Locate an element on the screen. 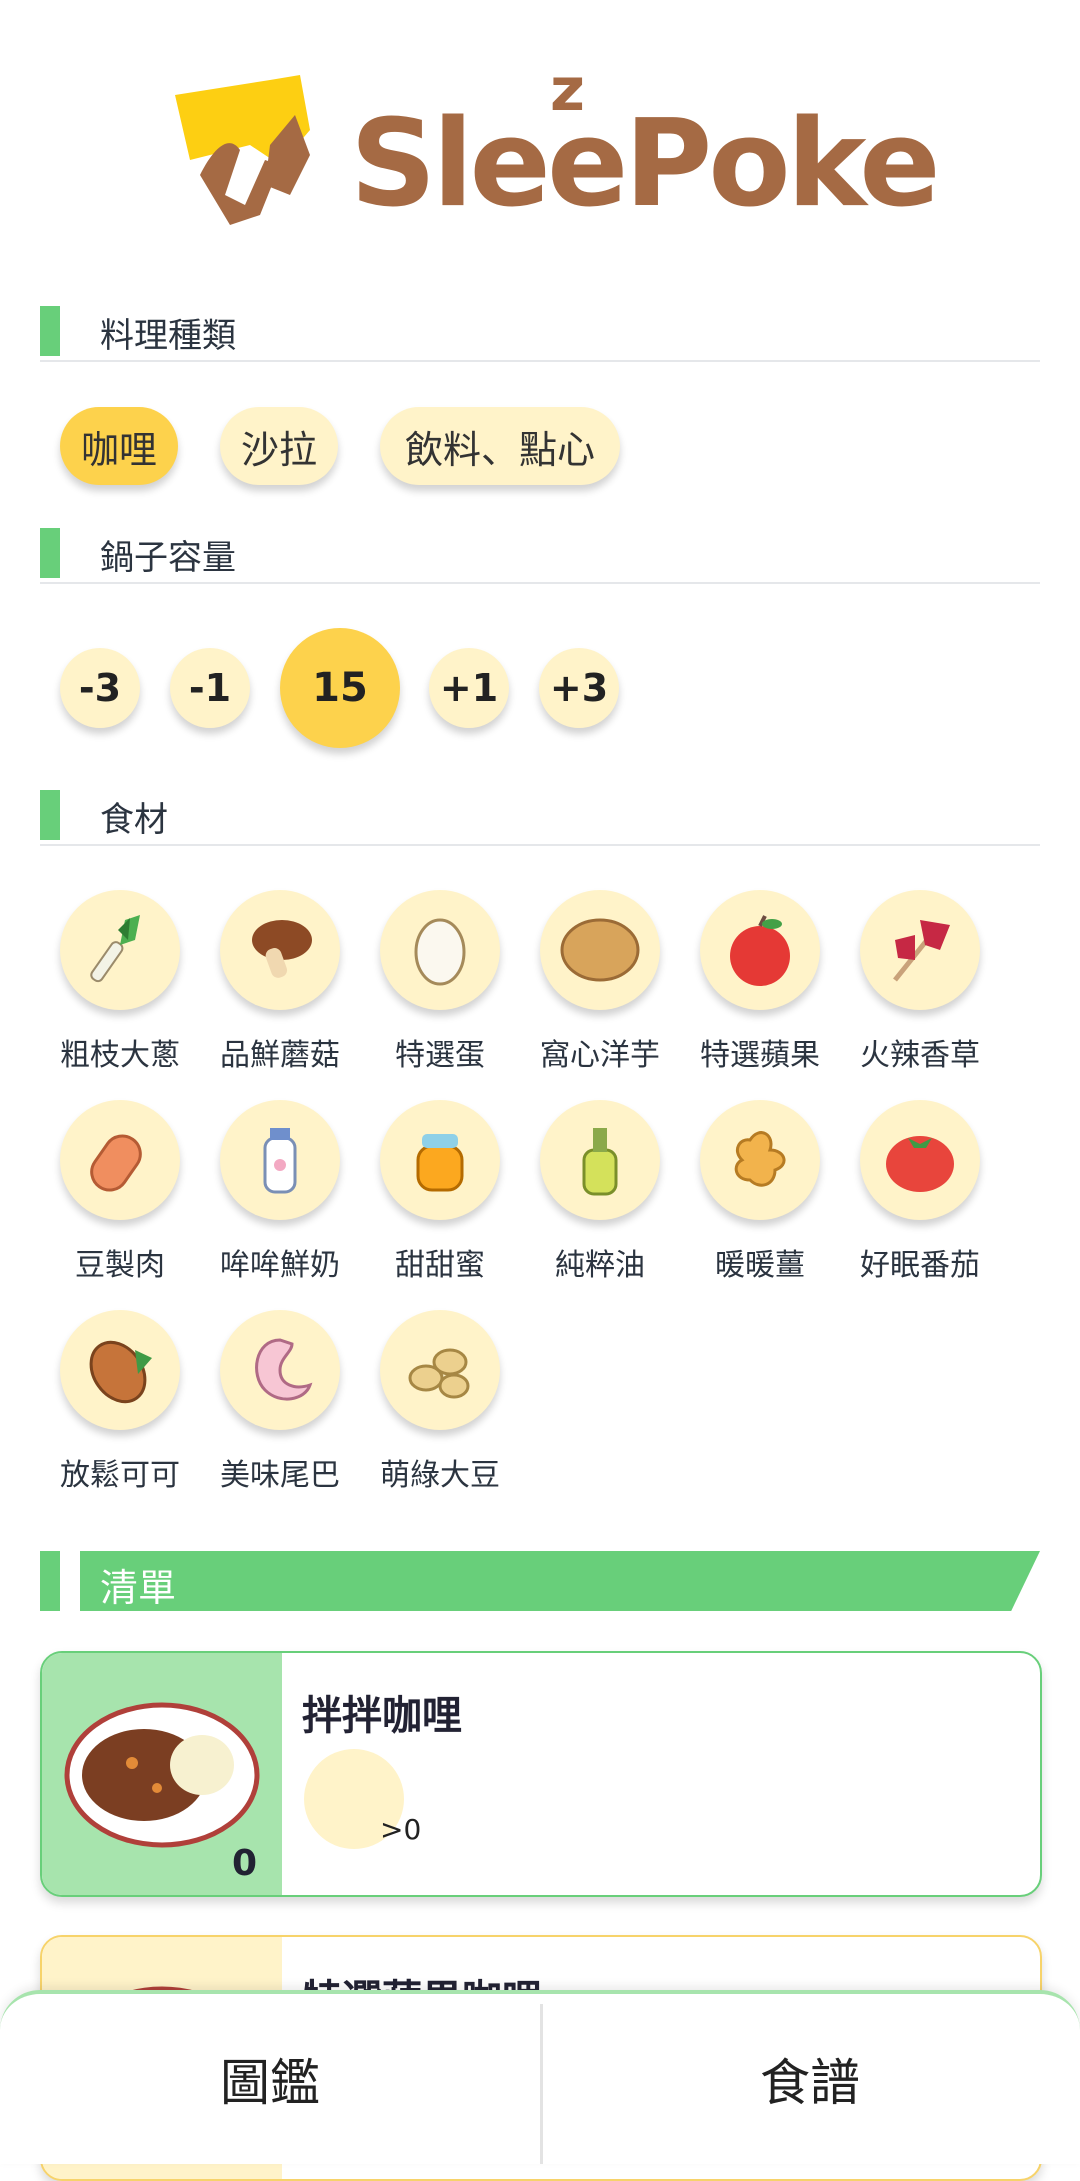 This screenshot has height=2181, width=1080. nav-tab-recipes: 食譜 is located at coordinates (810, 2079).